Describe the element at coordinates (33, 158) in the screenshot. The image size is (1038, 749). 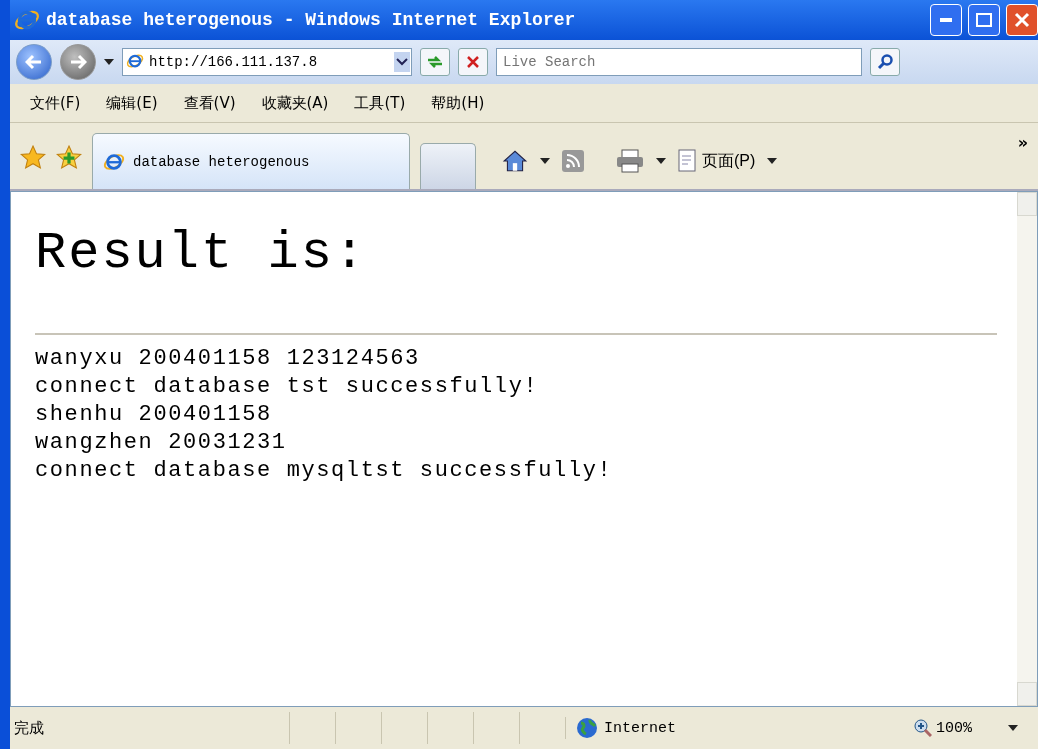
I see `favorites-star-icon` at that location.